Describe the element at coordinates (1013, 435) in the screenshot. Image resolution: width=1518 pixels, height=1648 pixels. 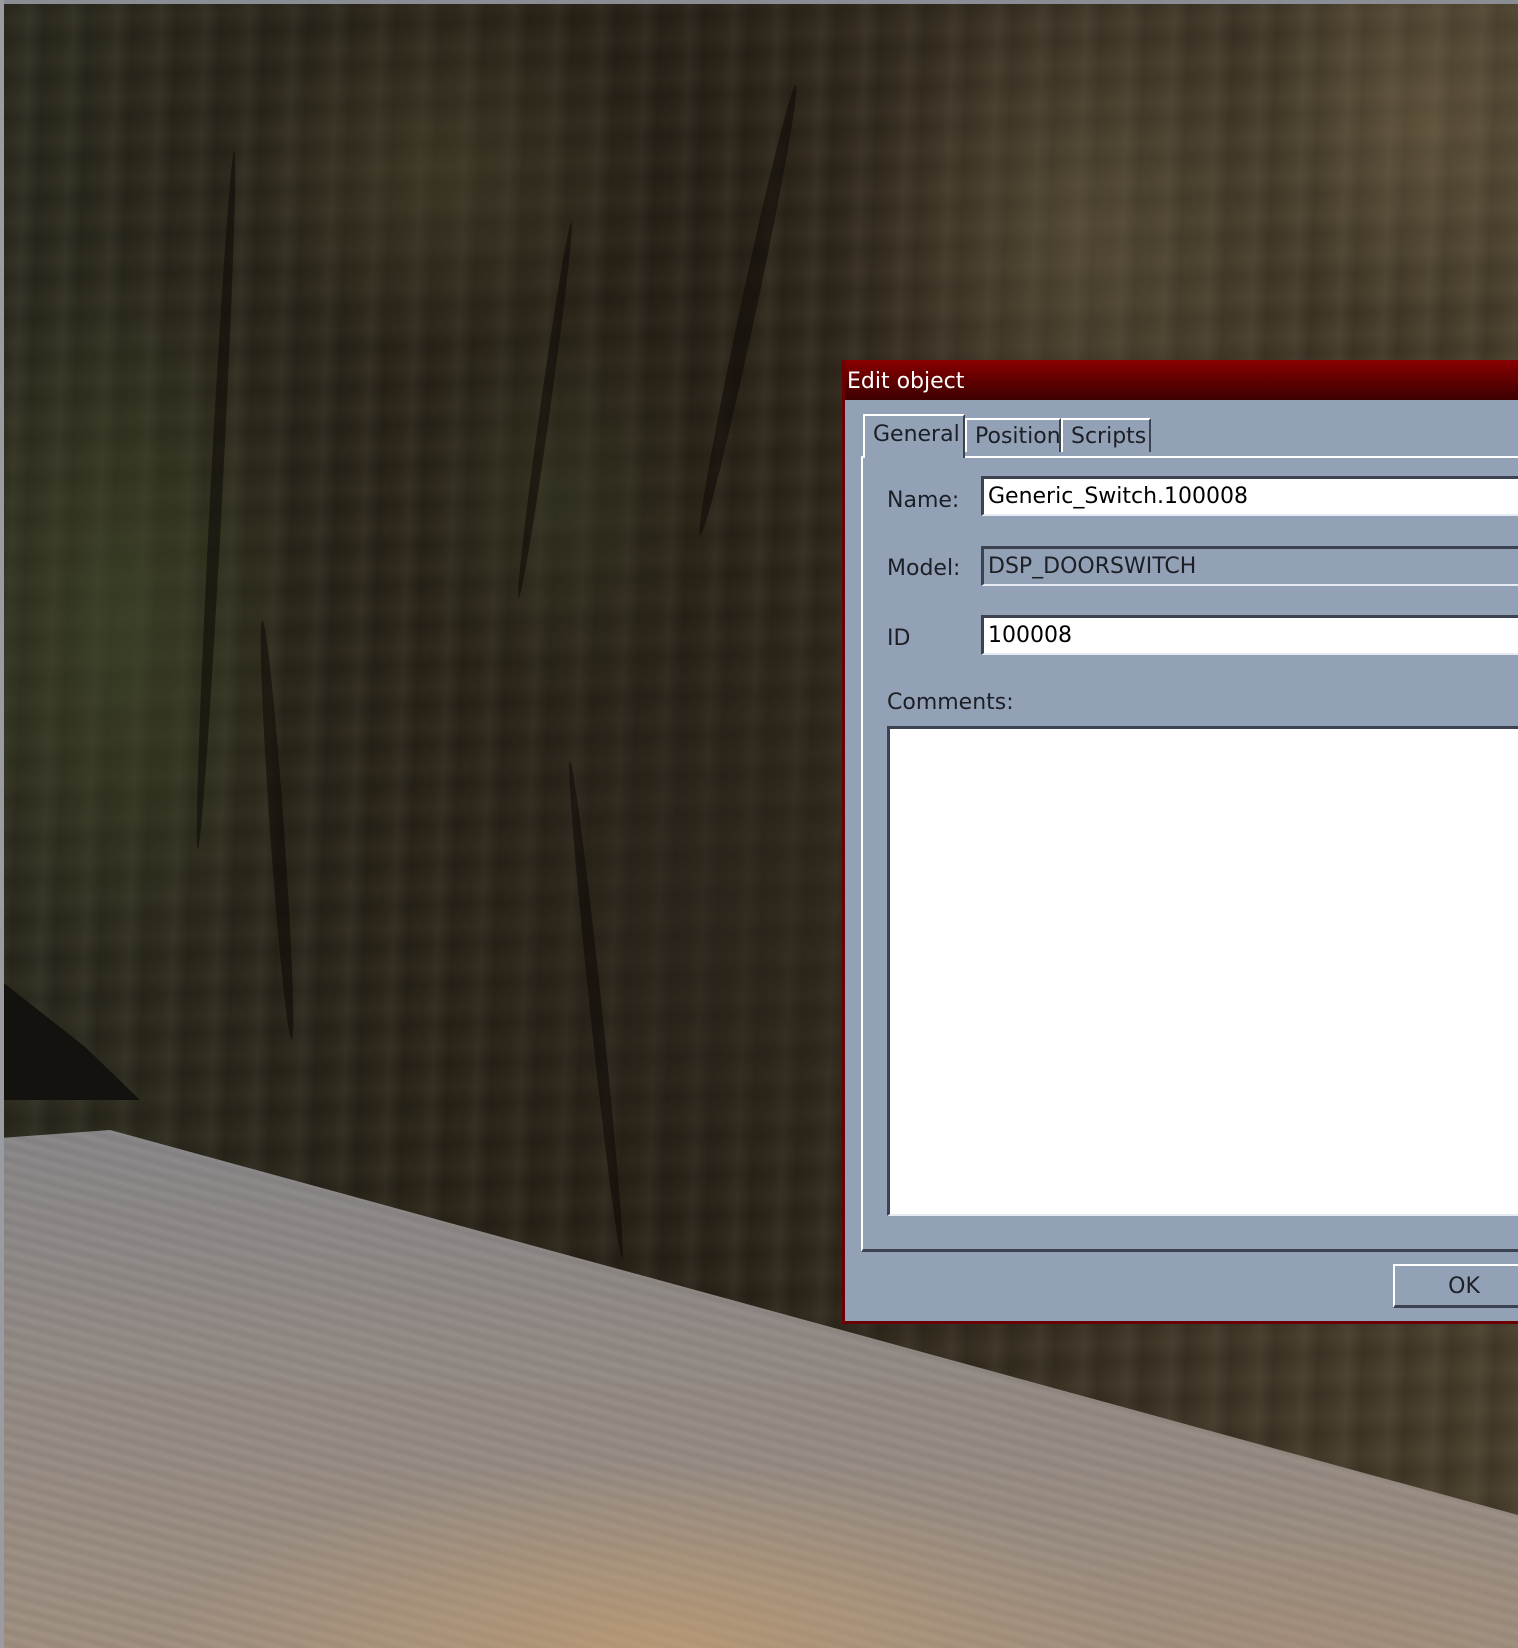
I see `tab-position: Position` at that location.